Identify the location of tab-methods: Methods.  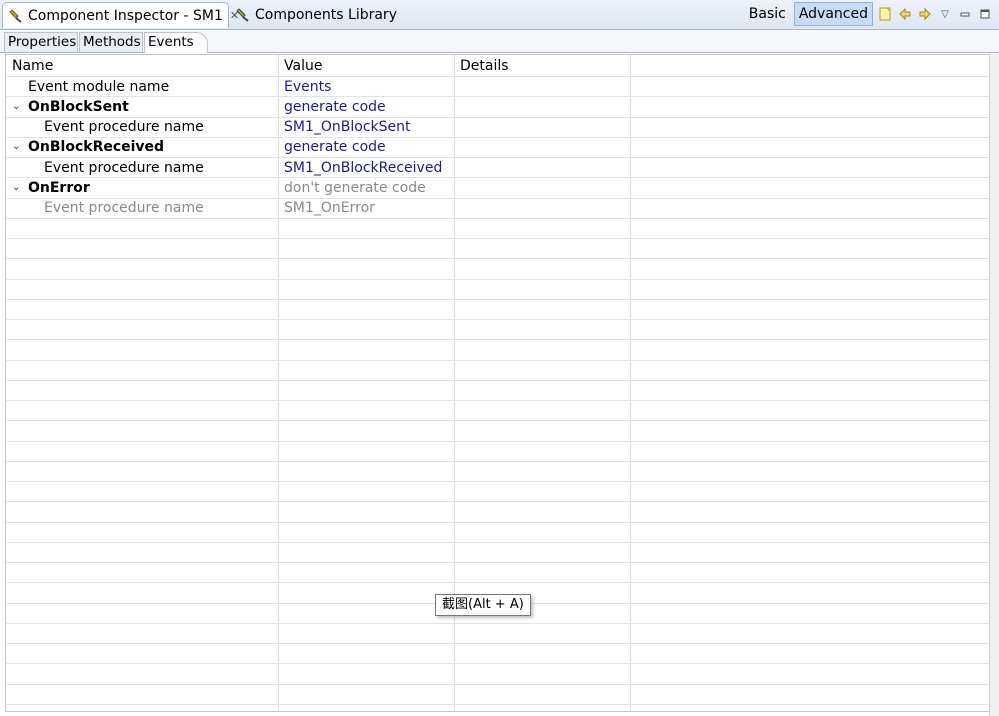
(111, 42).